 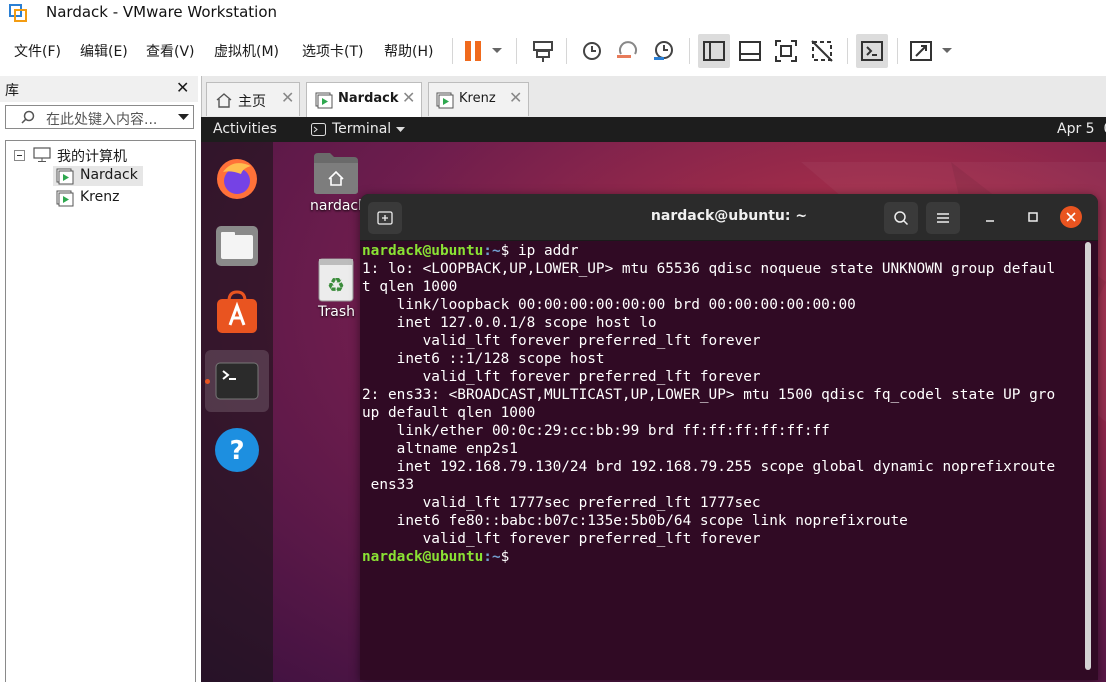 I want to click on tab-home: 主页 ✕, so click(x=253, y=99).